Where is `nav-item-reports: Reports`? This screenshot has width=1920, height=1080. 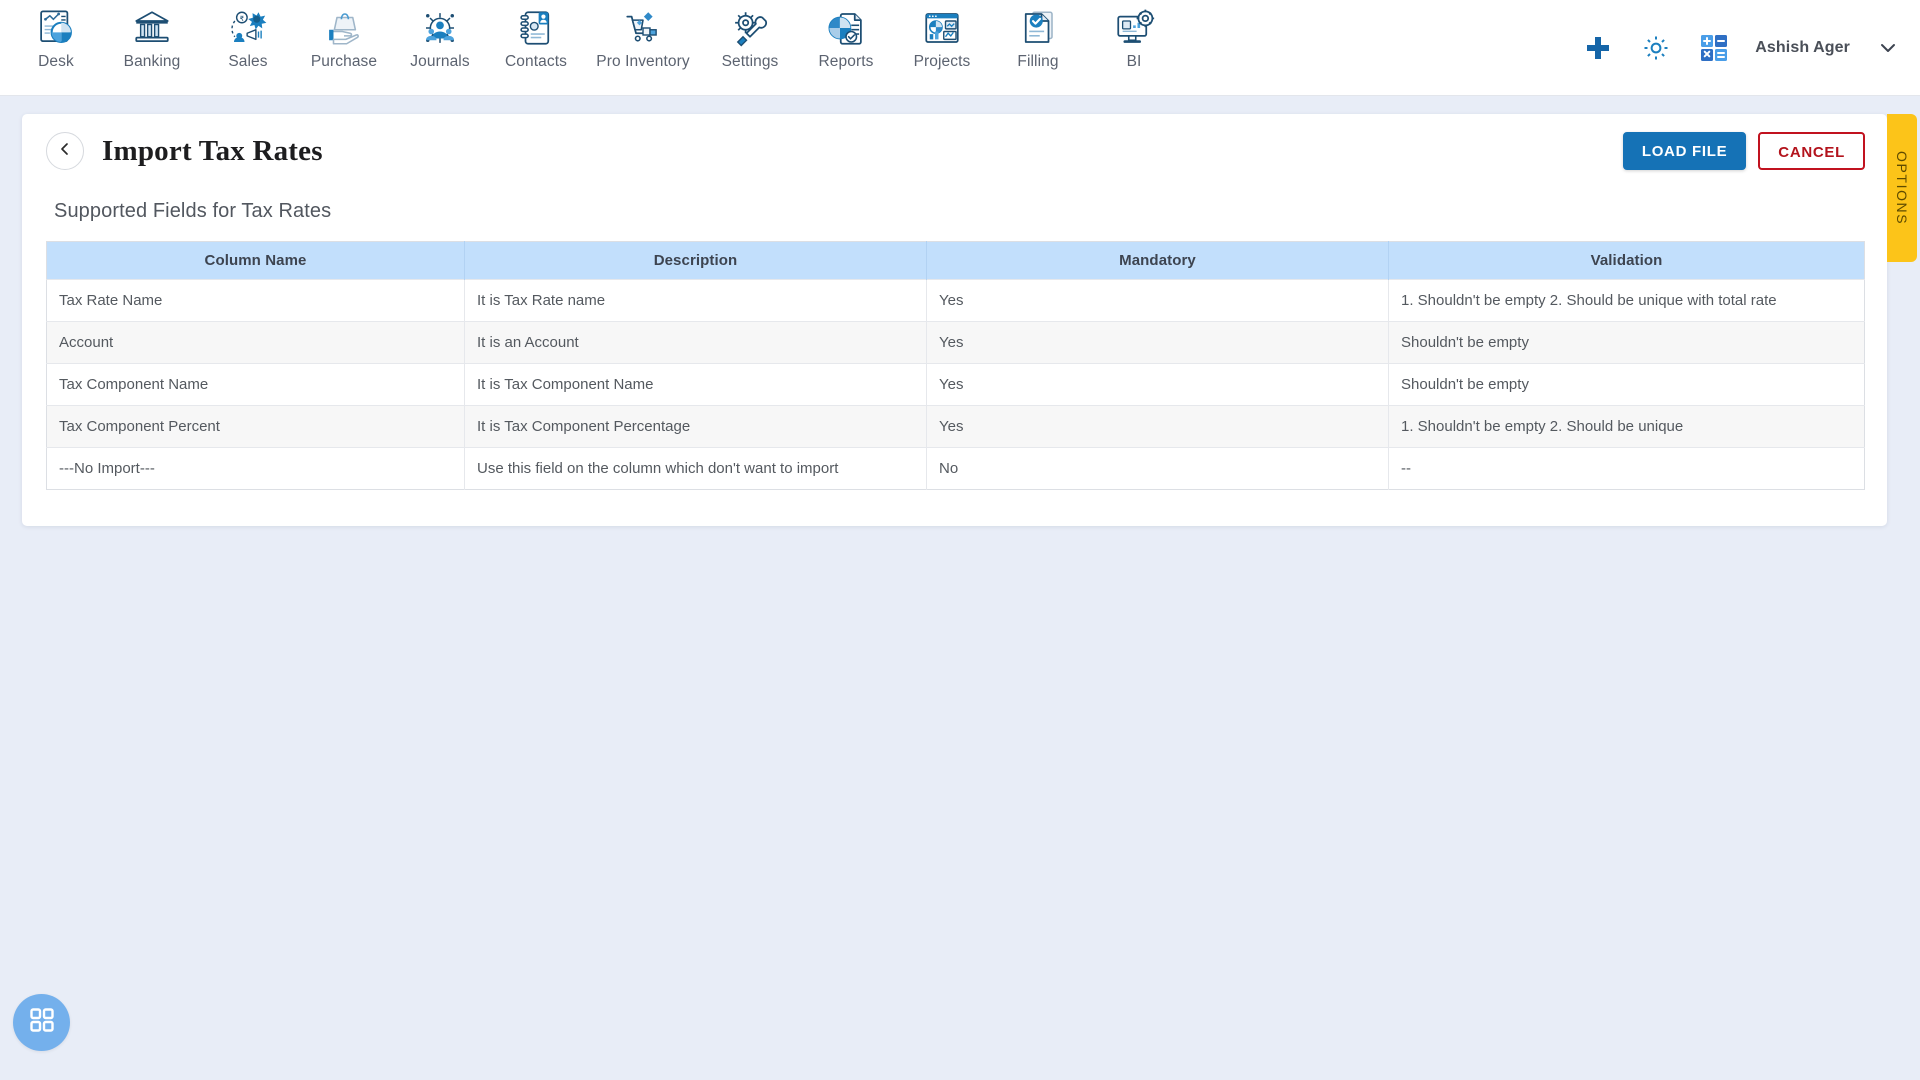
nav-item-reports: Reports is located at coordinates (846, 35).